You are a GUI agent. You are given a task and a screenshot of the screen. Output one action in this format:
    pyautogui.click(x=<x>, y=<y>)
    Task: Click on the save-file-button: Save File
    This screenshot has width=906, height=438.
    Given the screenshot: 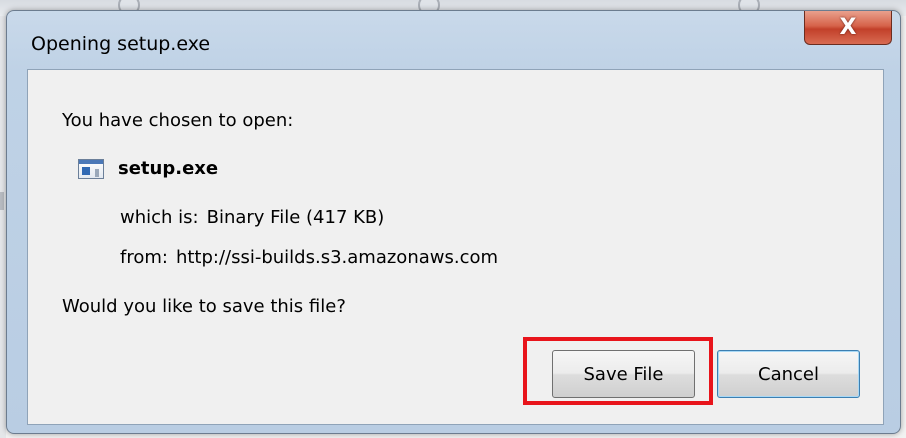 What is the action you would take?
    pyautogui.click(x=623, y=374)
    